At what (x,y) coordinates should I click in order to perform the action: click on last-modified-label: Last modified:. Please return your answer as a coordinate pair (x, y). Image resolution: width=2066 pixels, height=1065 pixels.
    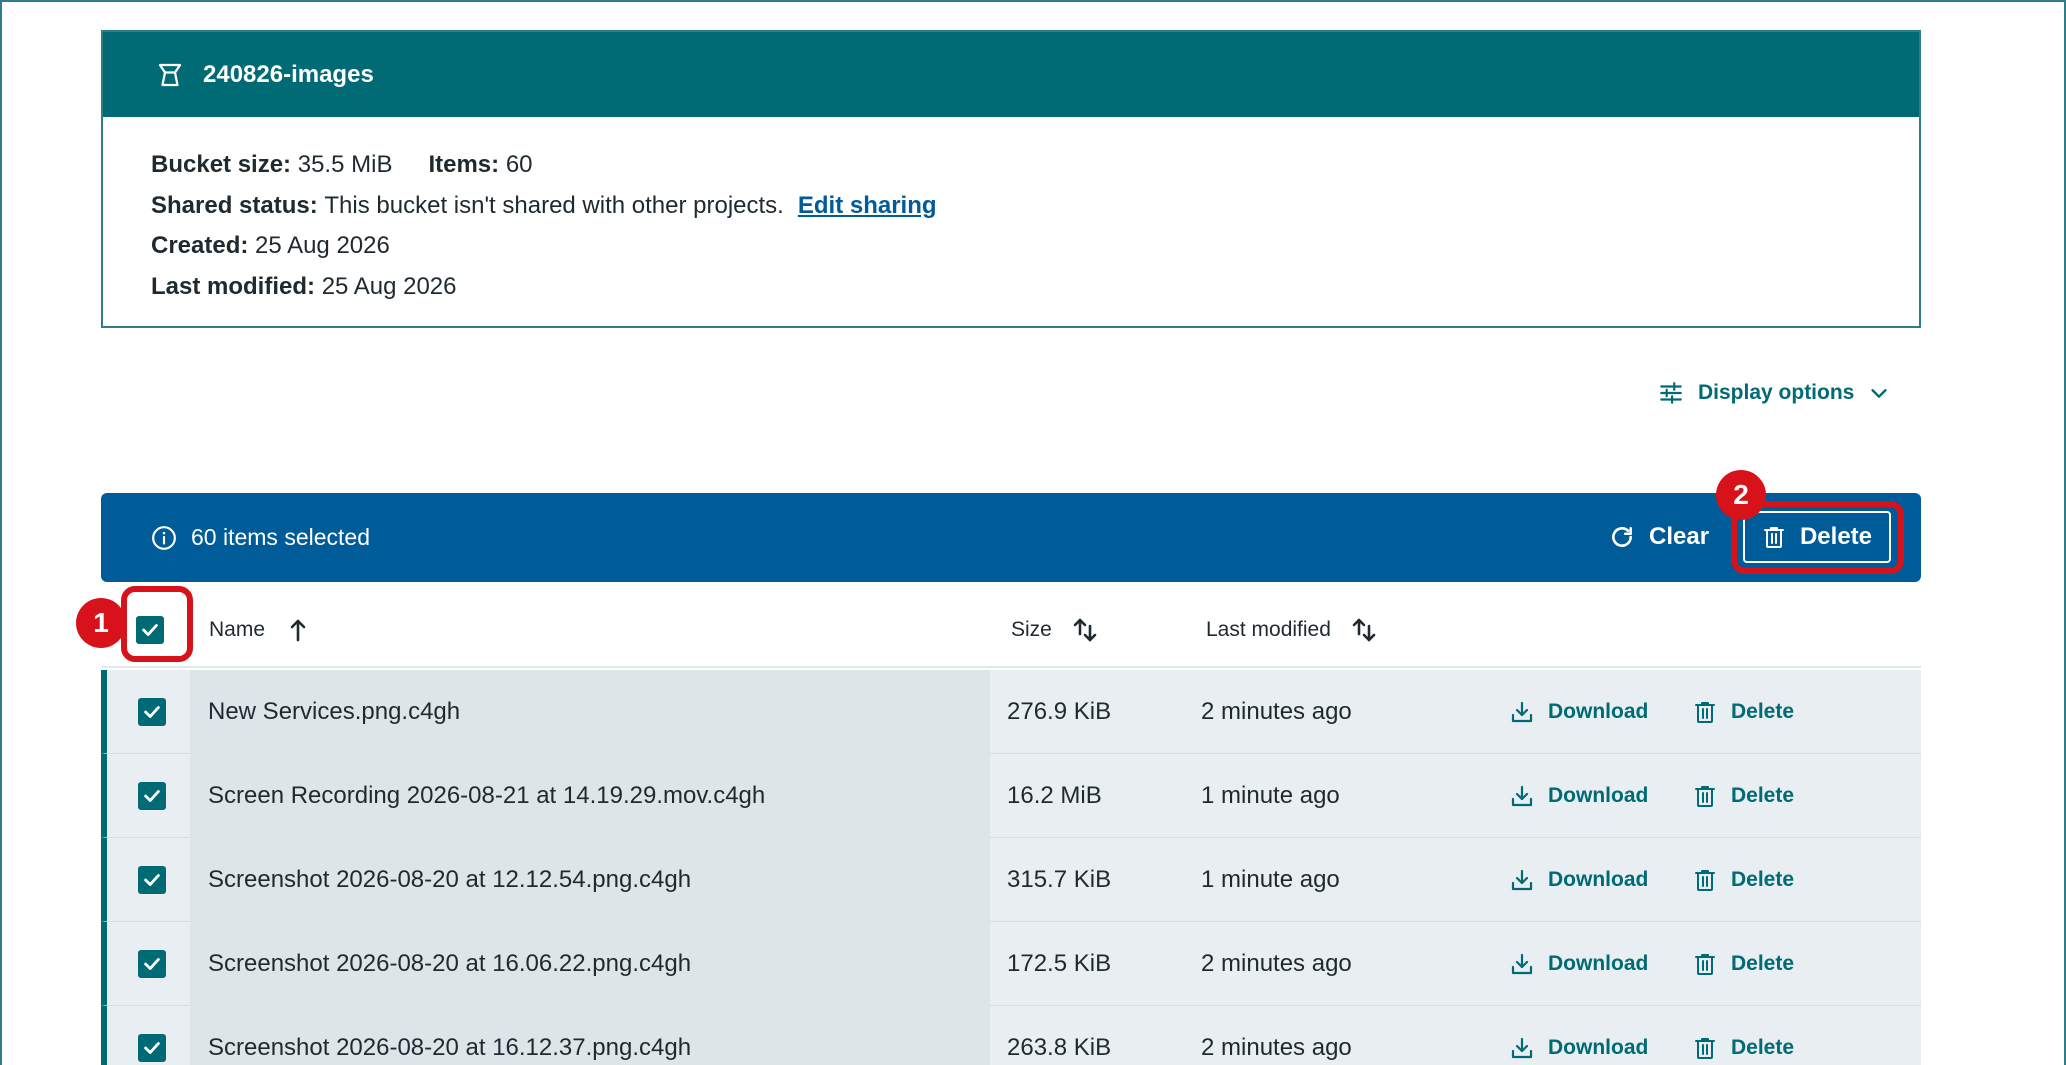
    Looking at the image, I should click on (233, 286).